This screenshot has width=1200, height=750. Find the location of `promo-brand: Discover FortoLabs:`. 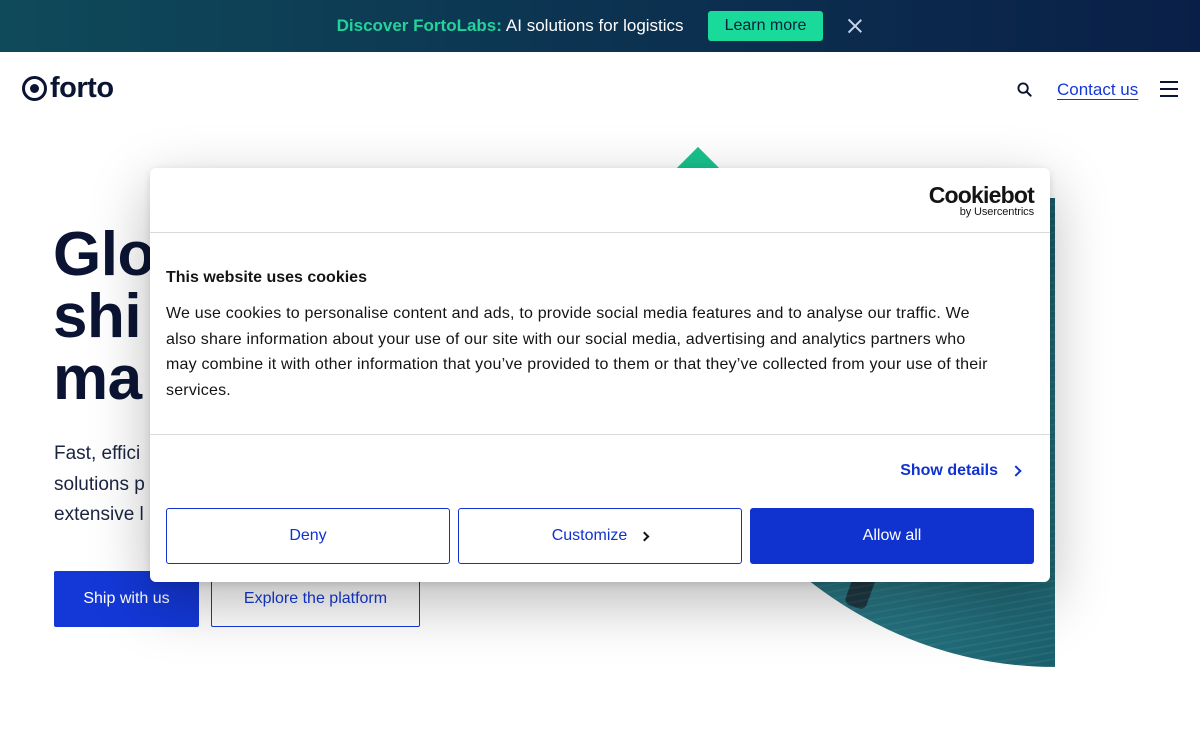

promo-brand: Discover FortoLabs: is located at coordinates (419, 25).